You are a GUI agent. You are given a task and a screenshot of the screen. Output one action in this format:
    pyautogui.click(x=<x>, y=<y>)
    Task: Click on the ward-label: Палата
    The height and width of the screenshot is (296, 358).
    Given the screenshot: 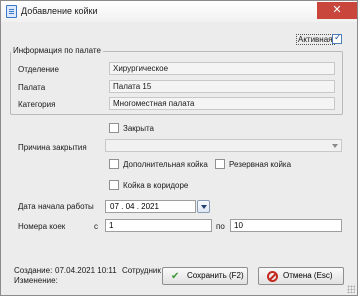 What is the action you would take?
    pyautogui.click(x=32, y=87)
    